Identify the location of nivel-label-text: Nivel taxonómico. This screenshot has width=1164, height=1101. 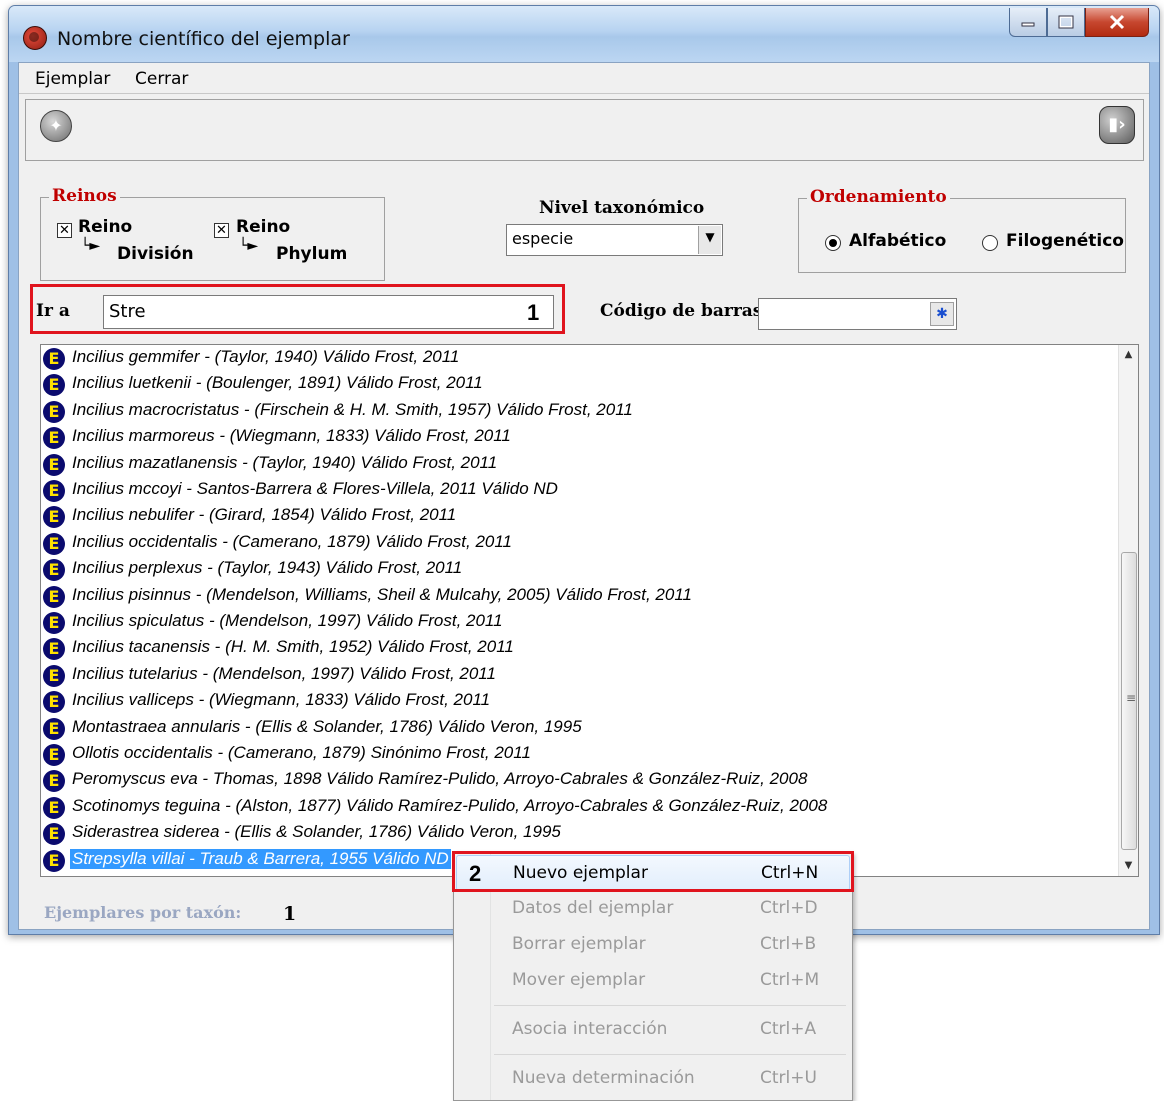
(622, 208).